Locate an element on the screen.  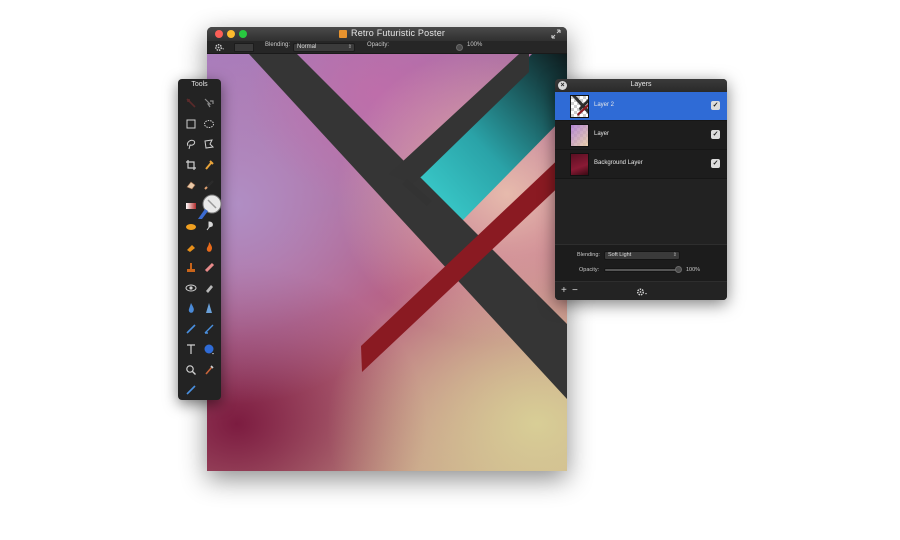
sponge-icon is located at coordinates (209, 307).